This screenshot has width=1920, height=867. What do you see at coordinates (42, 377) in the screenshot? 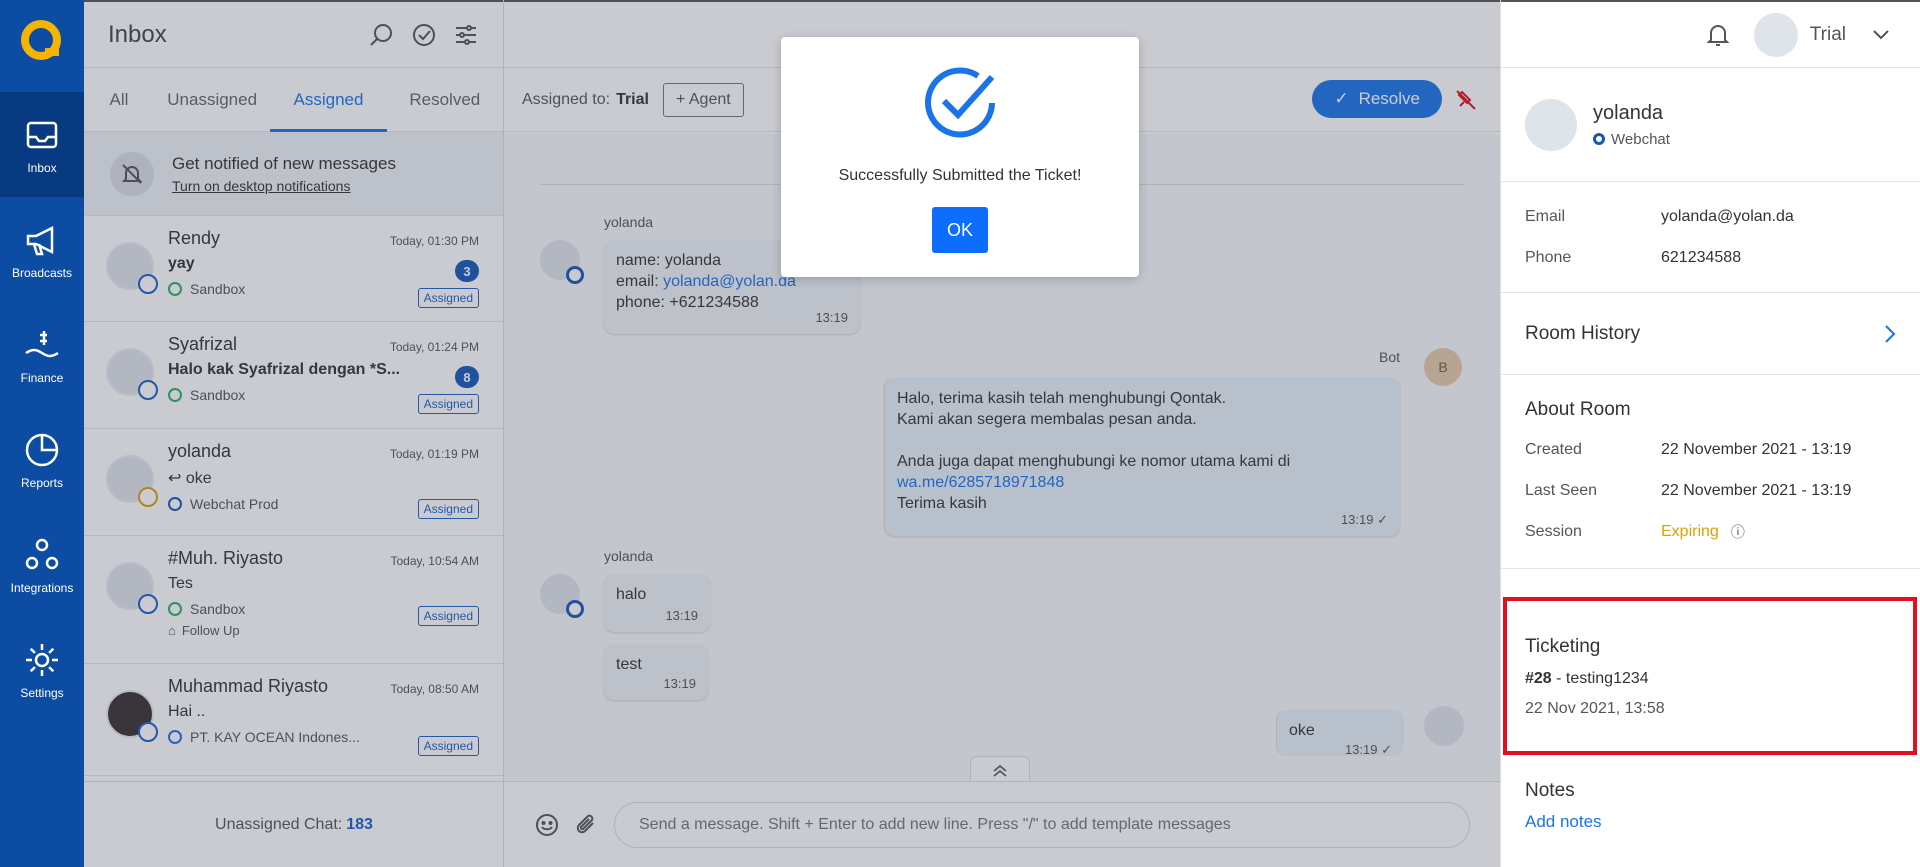
I see `sidebar-item-label: Finance` at bounding box center [42, 377].